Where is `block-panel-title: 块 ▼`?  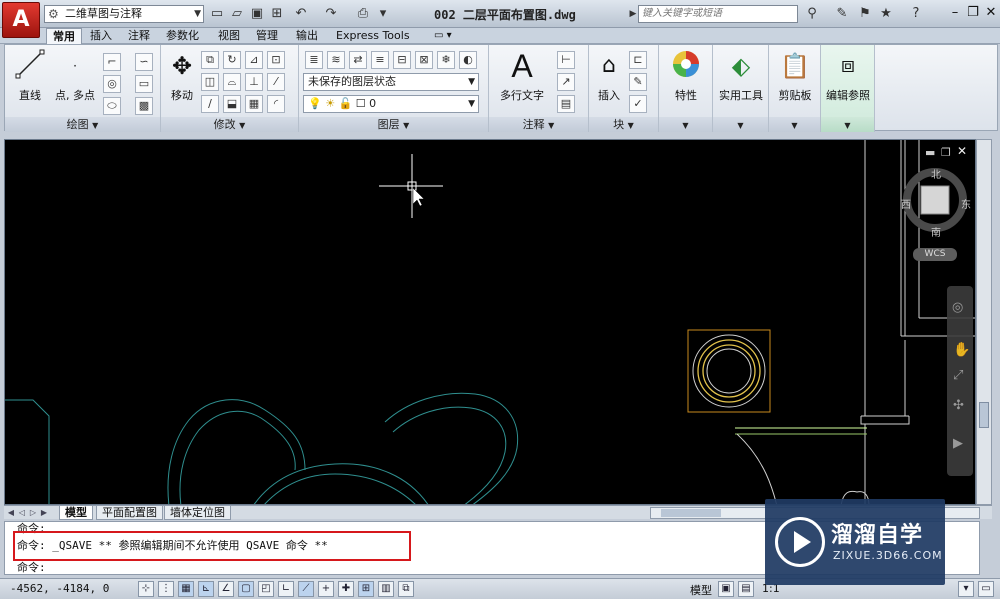 block-panel-title: 块 ▼ is located at coordinates (623, 124).